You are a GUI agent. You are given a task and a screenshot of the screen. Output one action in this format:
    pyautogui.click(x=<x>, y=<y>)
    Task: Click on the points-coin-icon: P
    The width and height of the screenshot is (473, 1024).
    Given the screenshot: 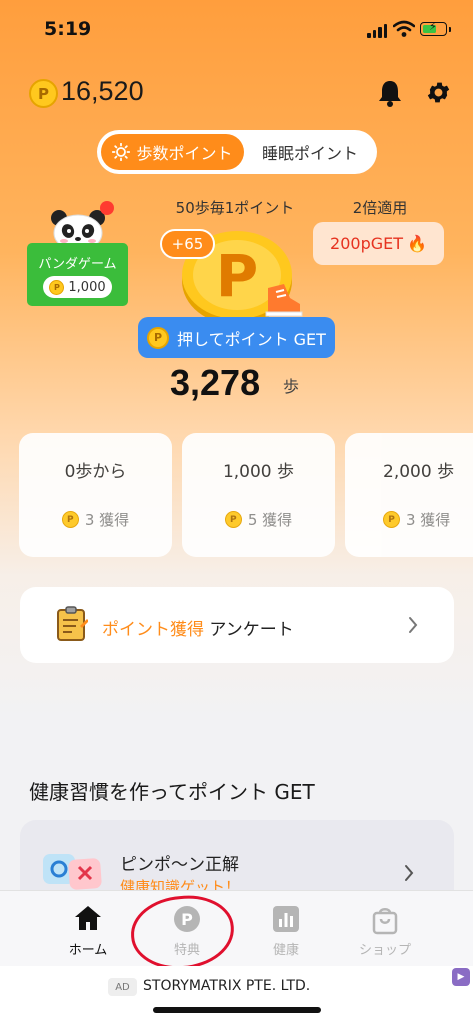 What is the action you would take?
    pyautogui.click(x=43, y=93)
    